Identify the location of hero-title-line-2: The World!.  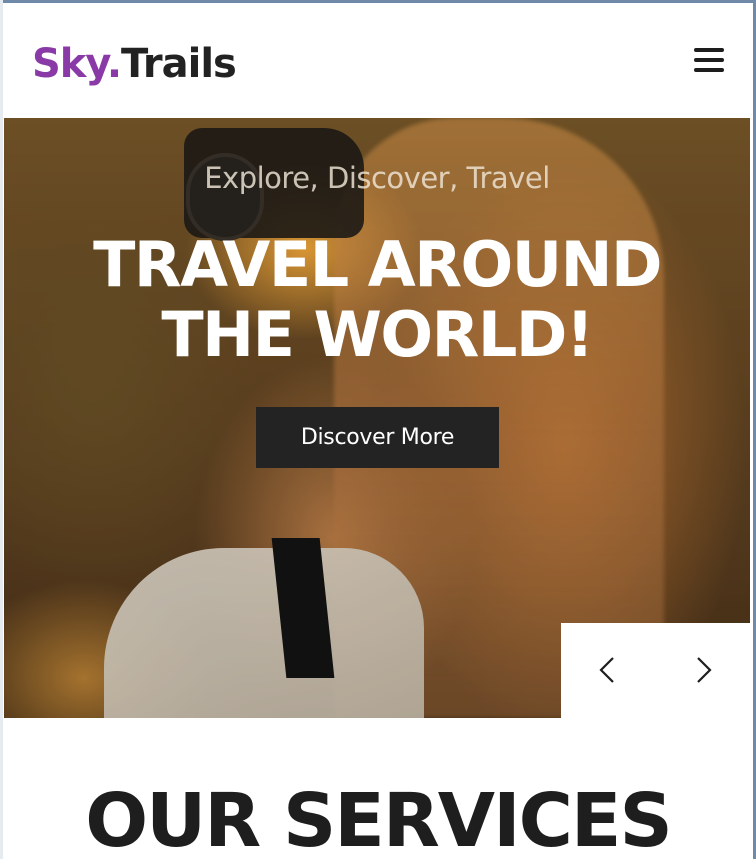
(377, 334).